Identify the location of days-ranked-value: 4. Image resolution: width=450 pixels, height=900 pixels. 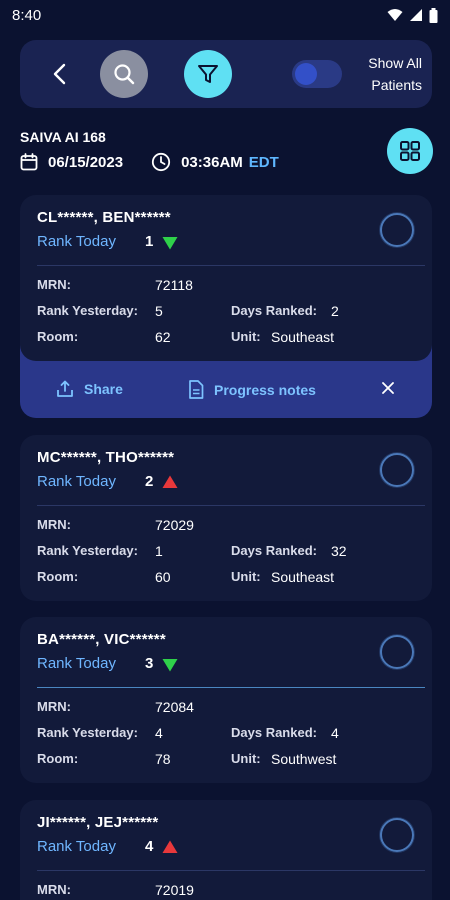
(335, 733).